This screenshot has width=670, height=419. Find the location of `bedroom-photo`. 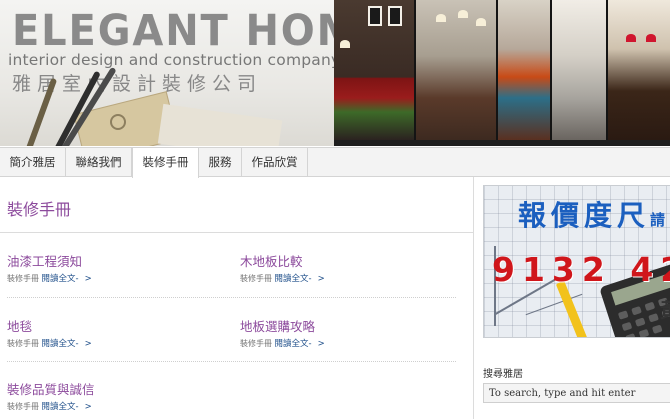

bedroom-photo is located at coordinates (374, 70).